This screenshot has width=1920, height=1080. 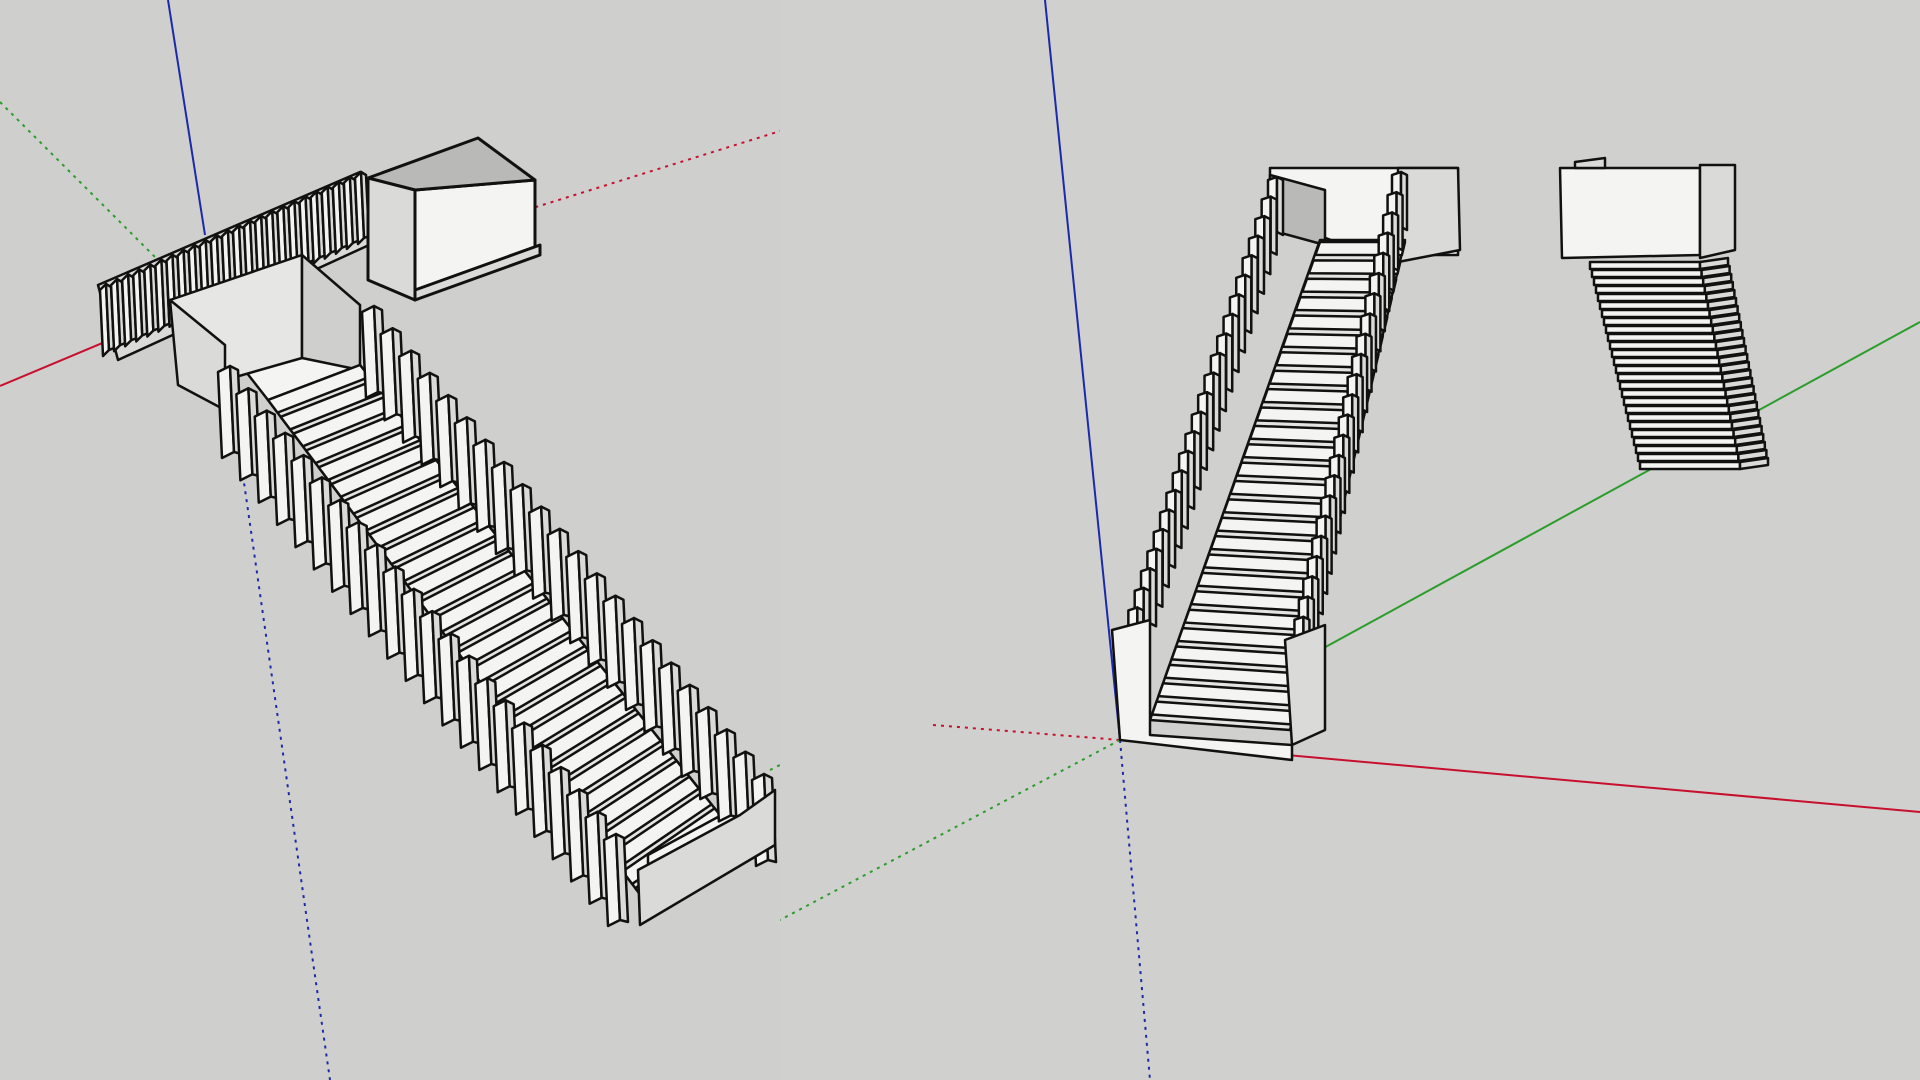 What do you see at coordinates (1286, 464) in the screenshot?
I see `staircase-model` at bounding box center [1286, 464].